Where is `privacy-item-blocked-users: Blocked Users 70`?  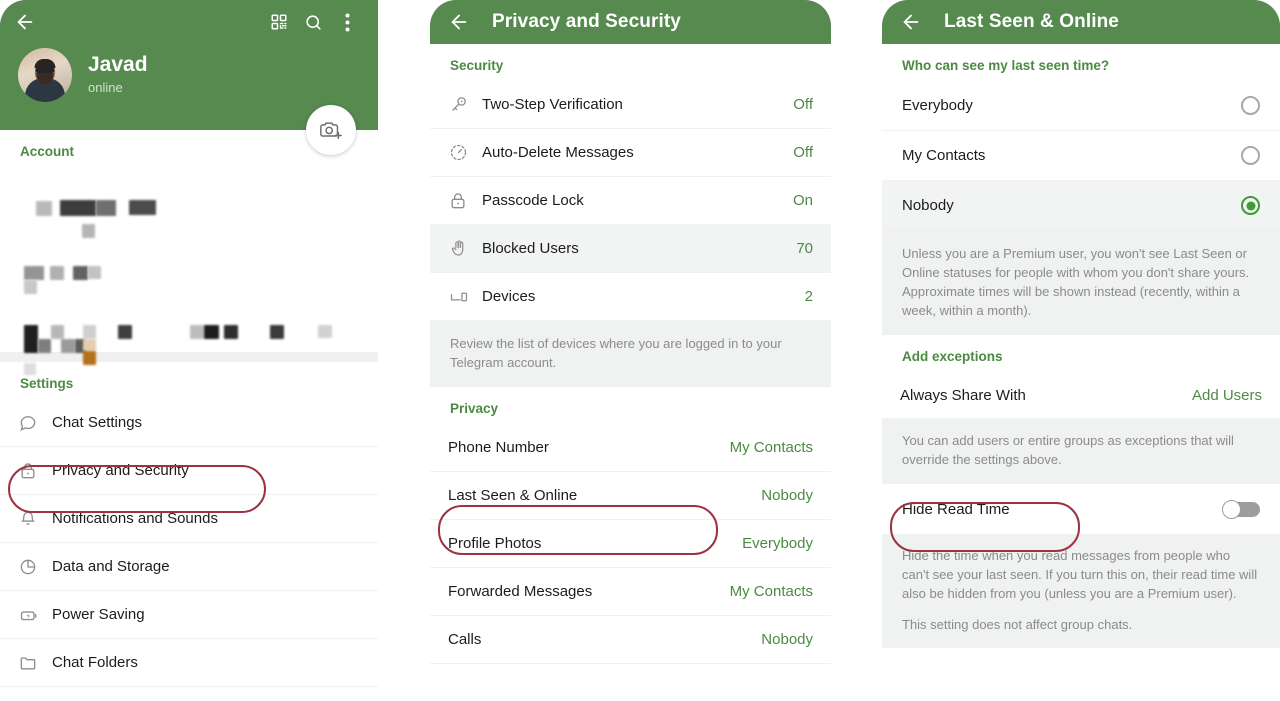
privacy-item-blocked-users: Blocked Users 70 is located at coordinates (630, 249).